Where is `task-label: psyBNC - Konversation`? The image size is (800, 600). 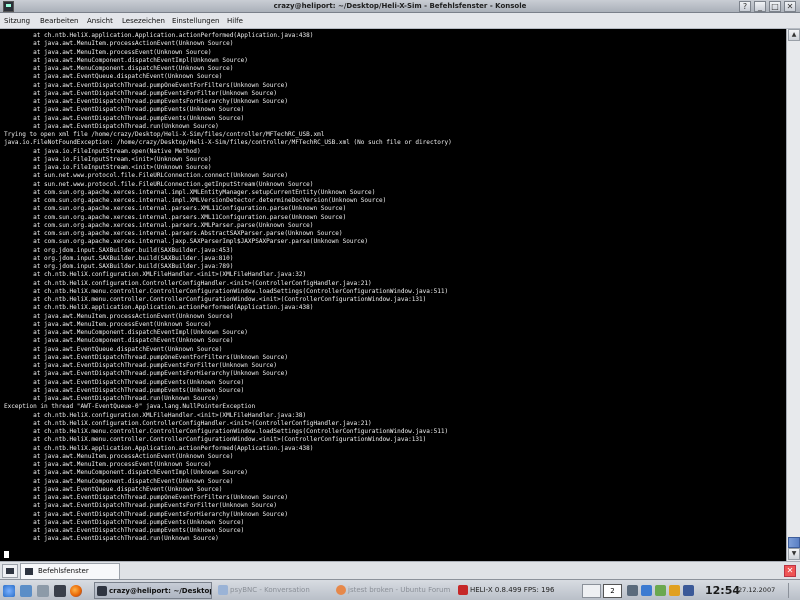
task-label: psyBNC - Konversation is located at coordinates (270, 590).